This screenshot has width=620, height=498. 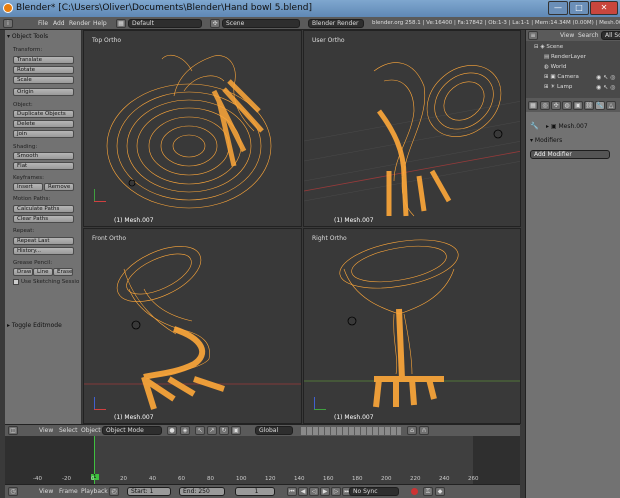 I want to click on smooth-button: Smooth, so click(x=43, y=156).